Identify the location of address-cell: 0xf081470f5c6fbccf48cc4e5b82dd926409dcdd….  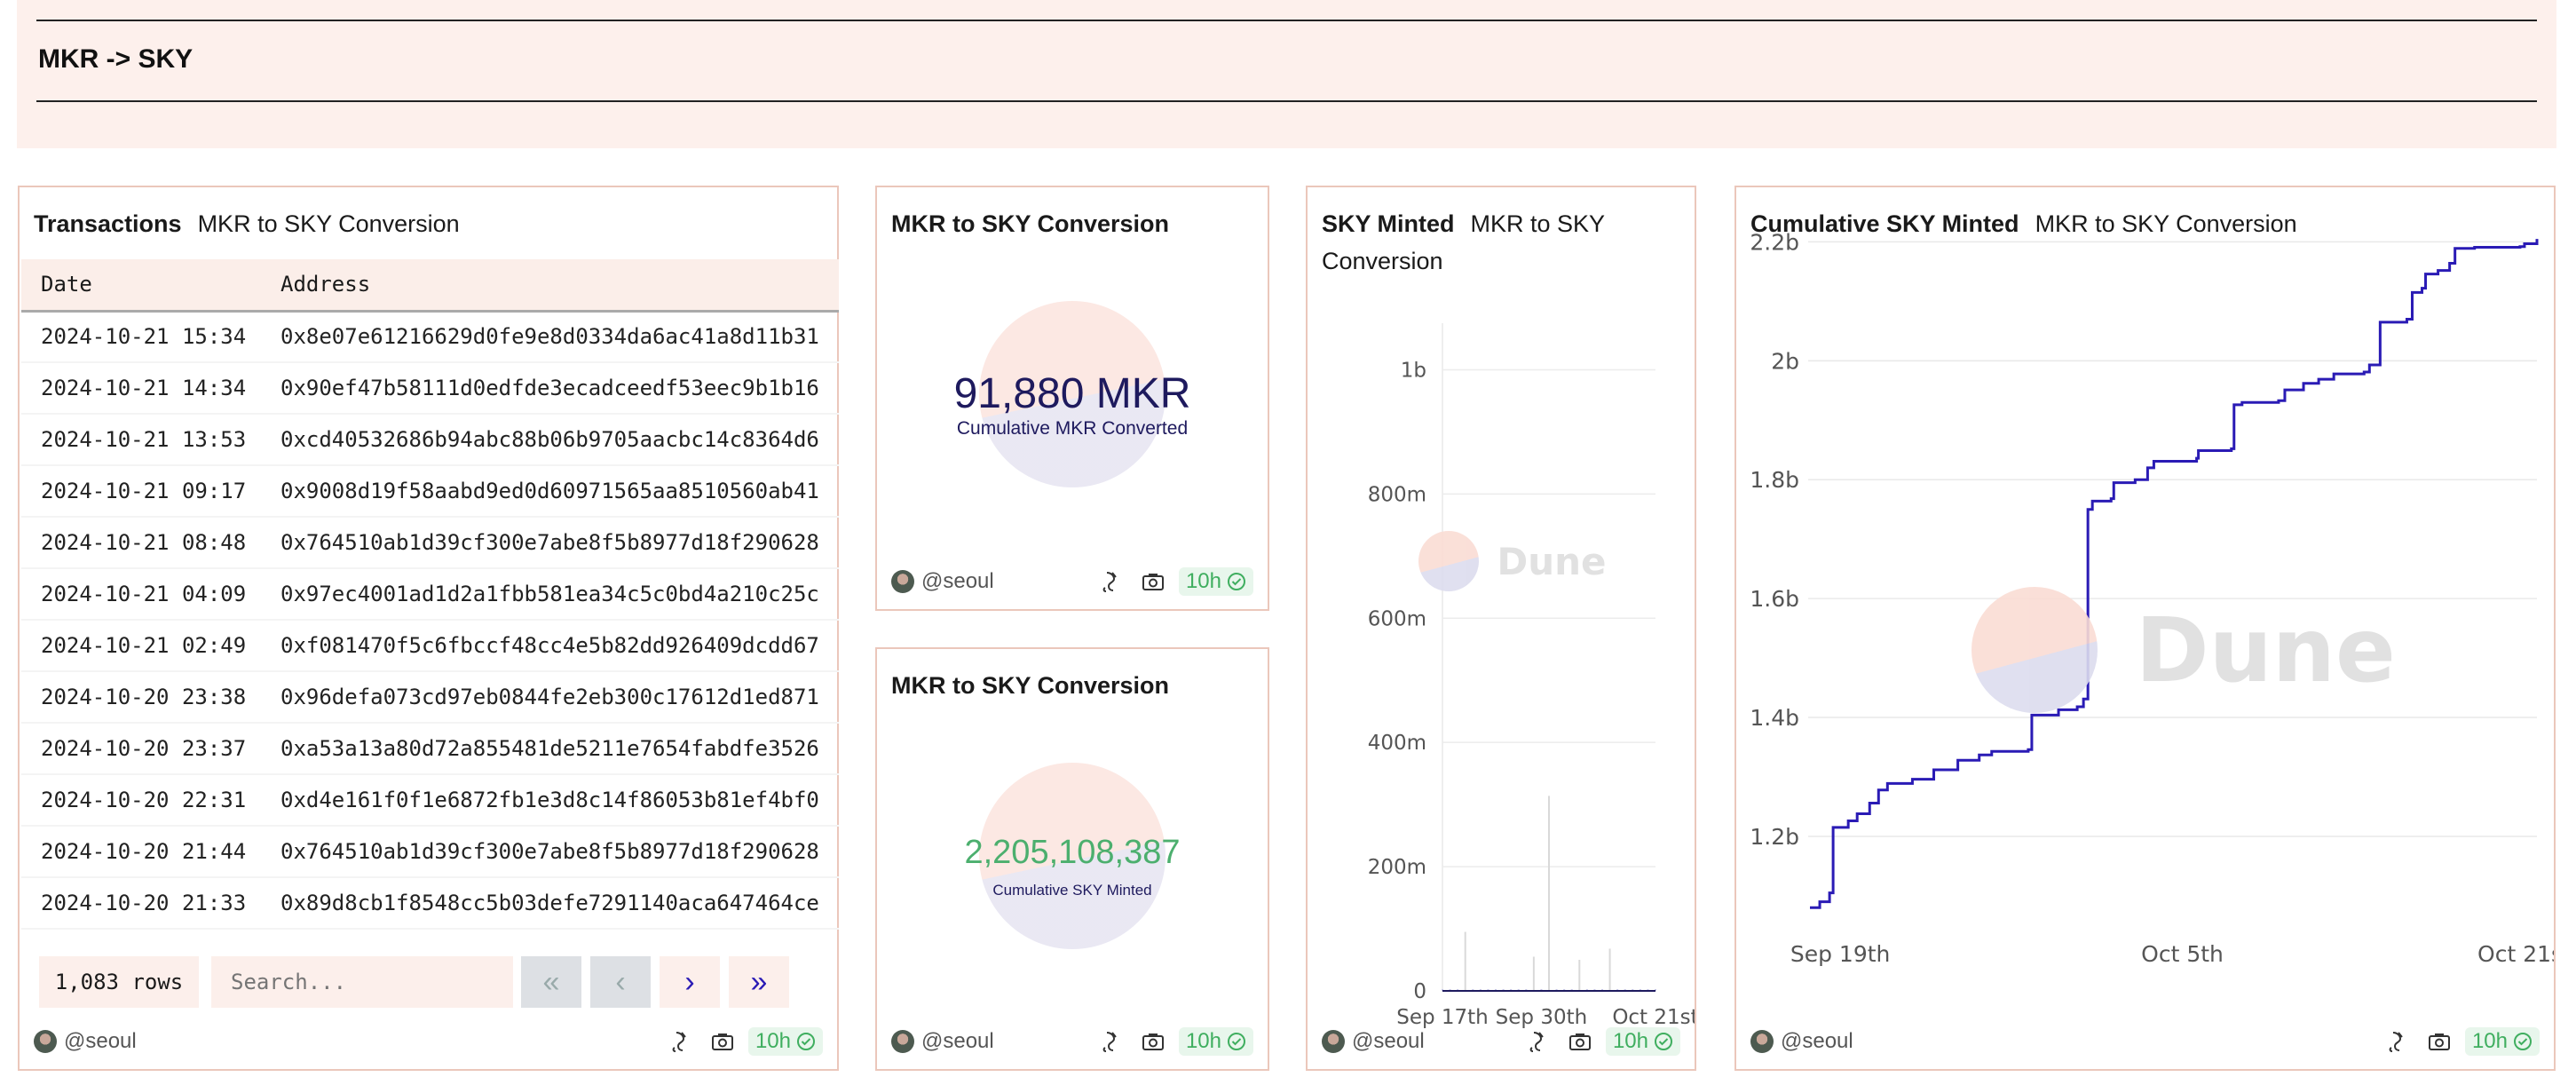
(550, 646).